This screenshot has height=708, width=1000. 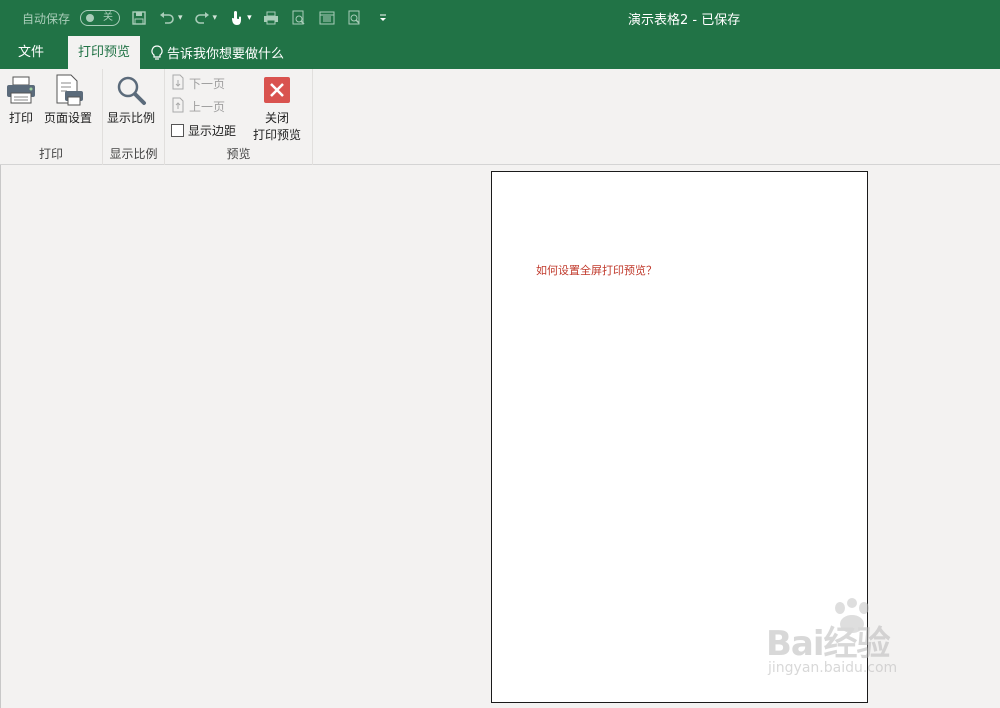 What do you see at coordinates (236, 18) in the screenshot?
I see `touch-mode-icon` at bounding box center [236, 18].